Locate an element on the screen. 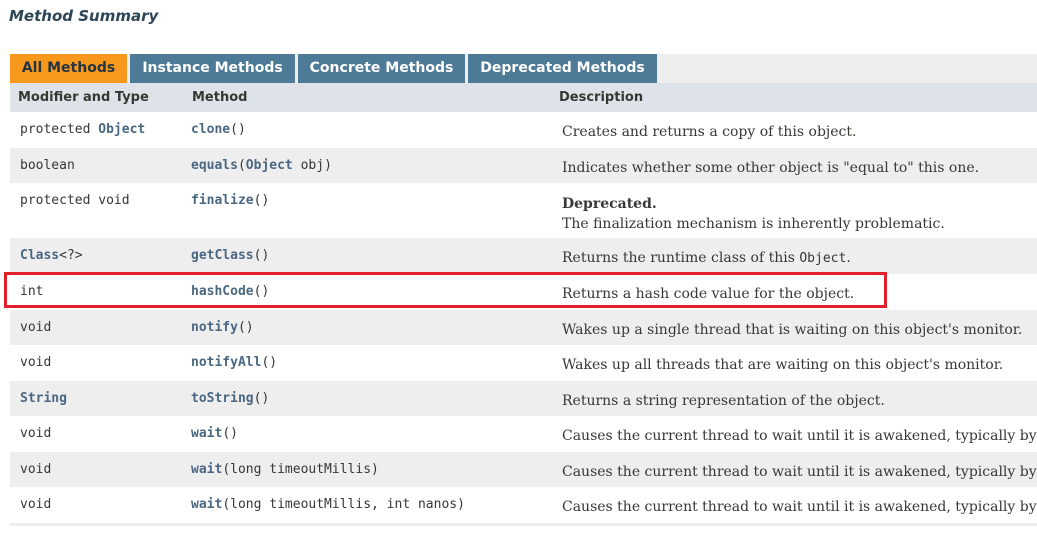 The height and width of the screenshot is (533, 1037). method-cell: finalize() is located at coordinates (230, 200).